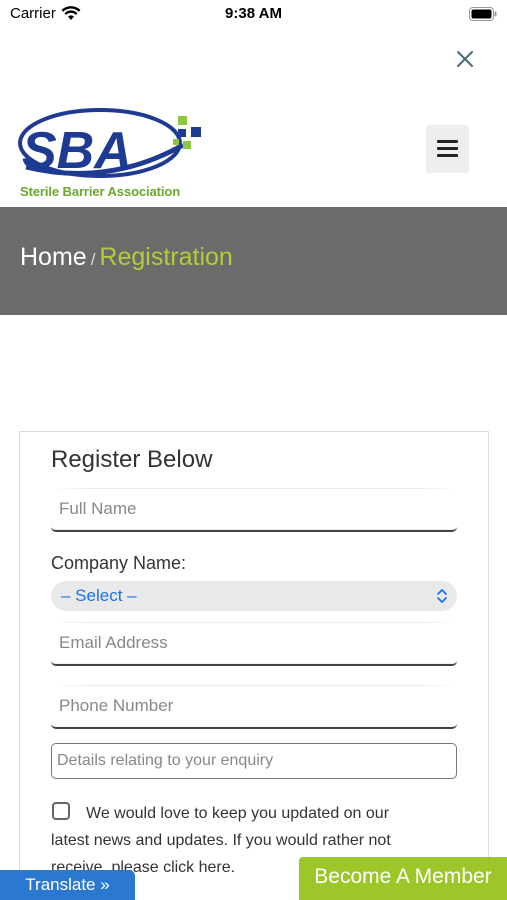 The image size is (507, 900). Describe the element at coordinates (403, 878) in the screenshot. I see `become-member-button: Become A Member` at that location.